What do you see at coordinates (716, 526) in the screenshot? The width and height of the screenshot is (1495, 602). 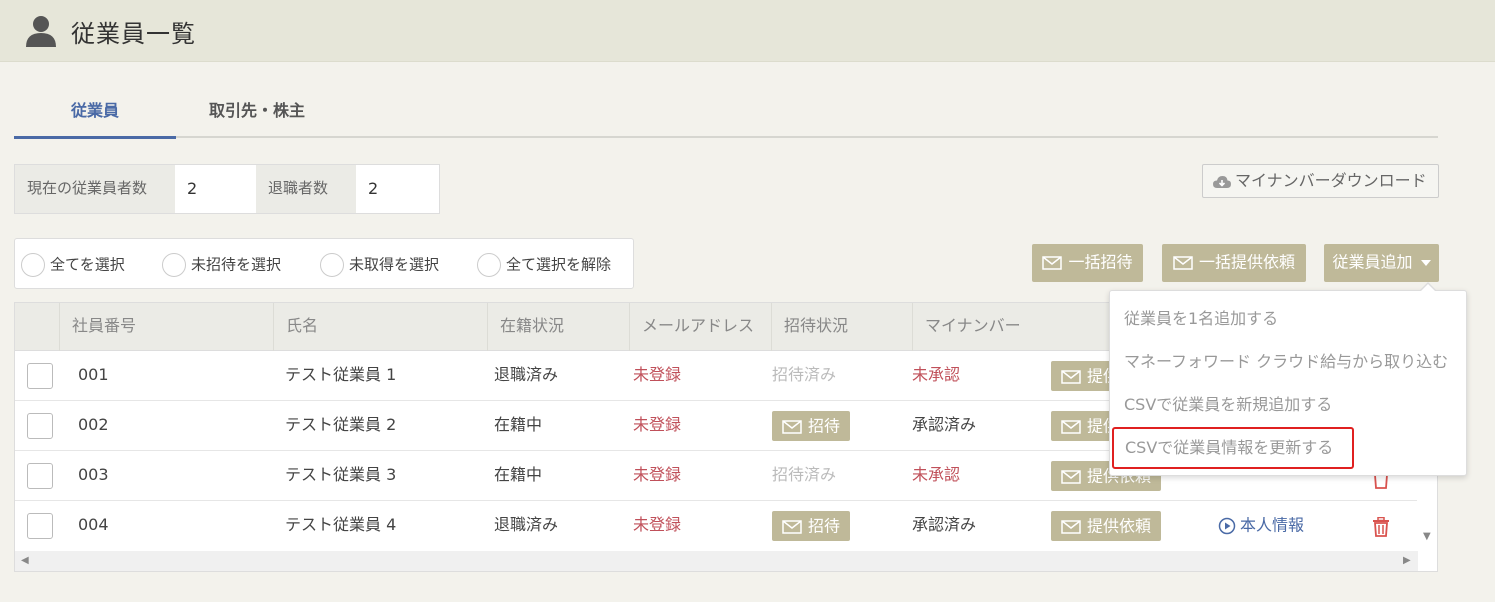 I see `table-row: 004 テスト従業員 4 退職済み 未登録 招待 承認済み 提供依頼 本人情報` at bounding box center [716, 526].